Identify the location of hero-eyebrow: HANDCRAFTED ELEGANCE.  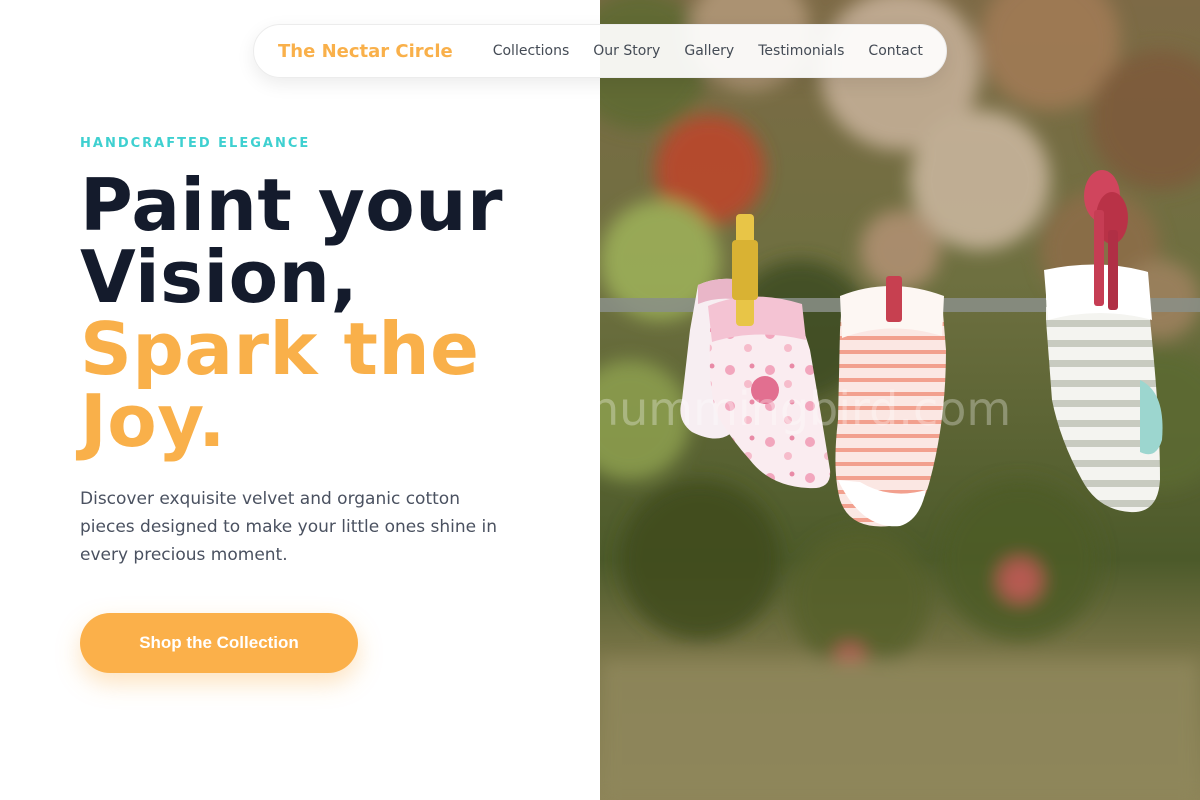
(195, 143).